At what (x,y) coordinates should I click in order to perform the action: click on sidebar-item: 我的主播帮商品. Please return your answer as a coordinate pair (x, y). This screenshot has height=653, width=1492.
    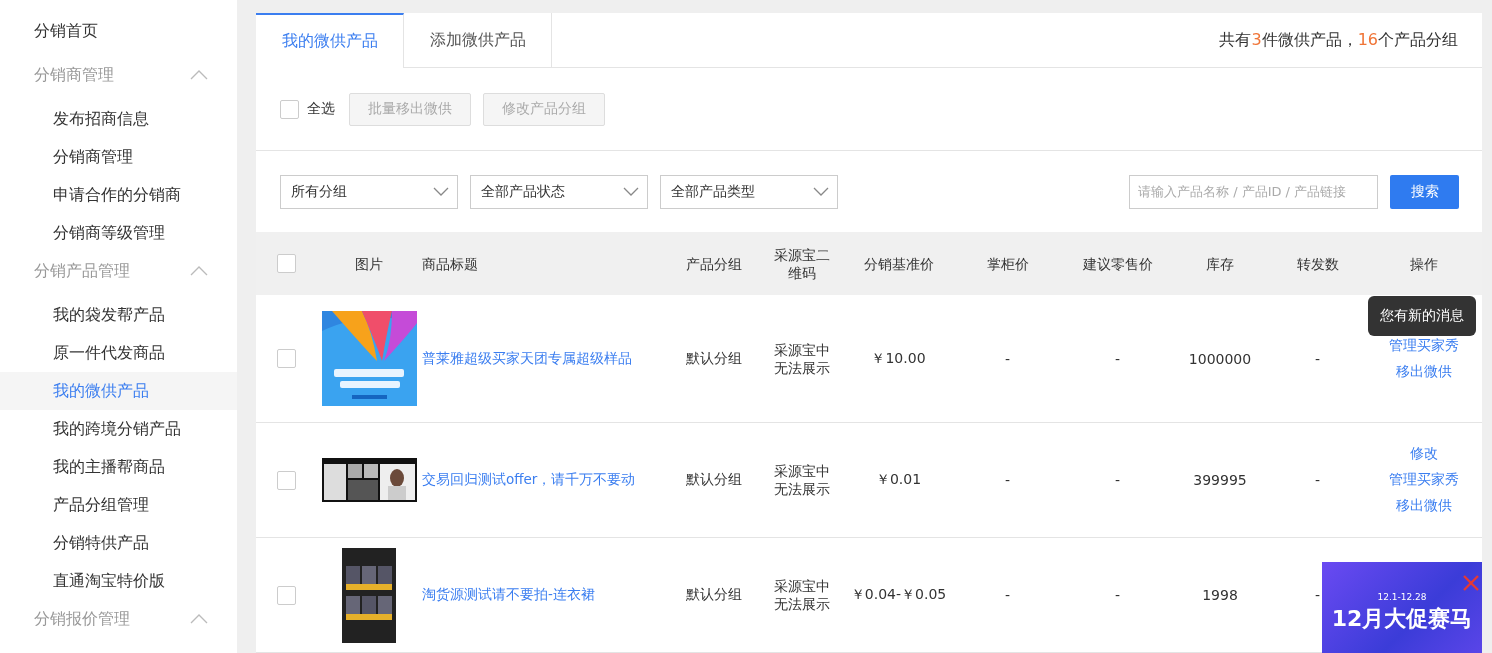
    Looking at the image, I should click on (118, 467).